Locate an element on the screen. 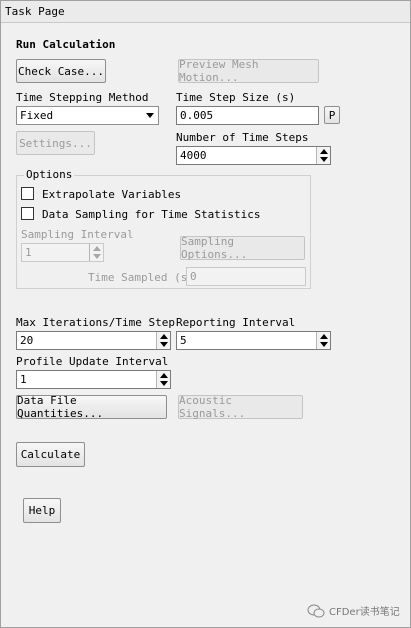 The image size is (411, 628). watermark: CFDer读书笔记 is located at coordinates (353, 610).